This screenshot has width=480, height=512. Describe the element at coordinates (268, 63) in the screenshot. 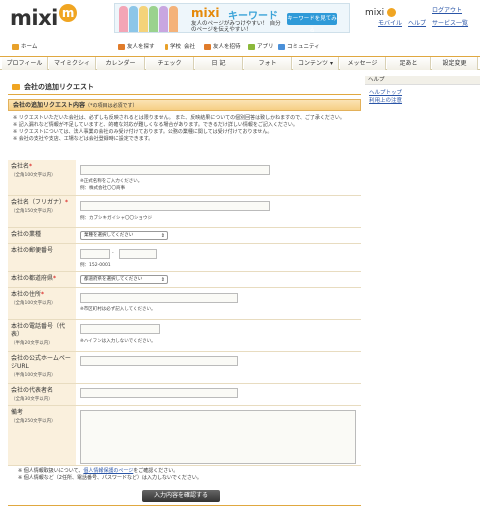

I see `menu-photo: フォト` at that location.